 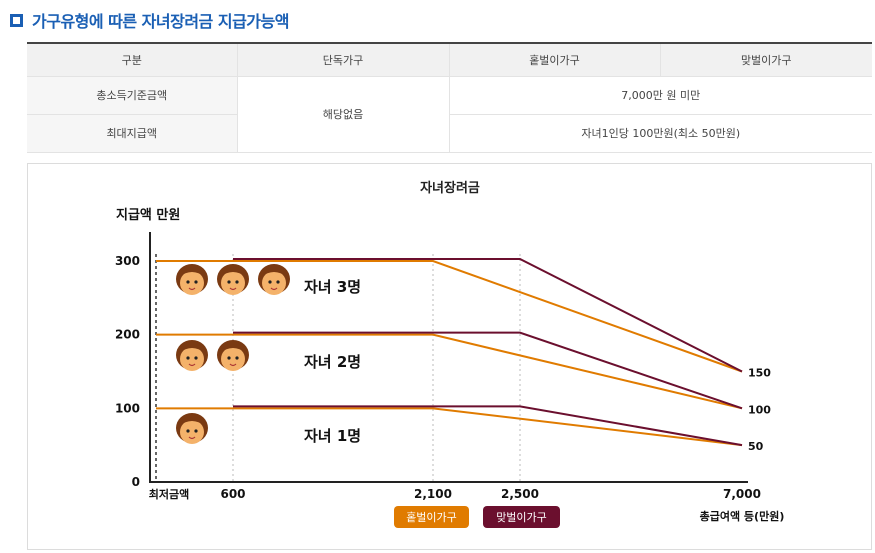 I want to click on table-row: 최대지급액 자녀1인당 100만원(최소 50만원), so click(x=449, y=133).